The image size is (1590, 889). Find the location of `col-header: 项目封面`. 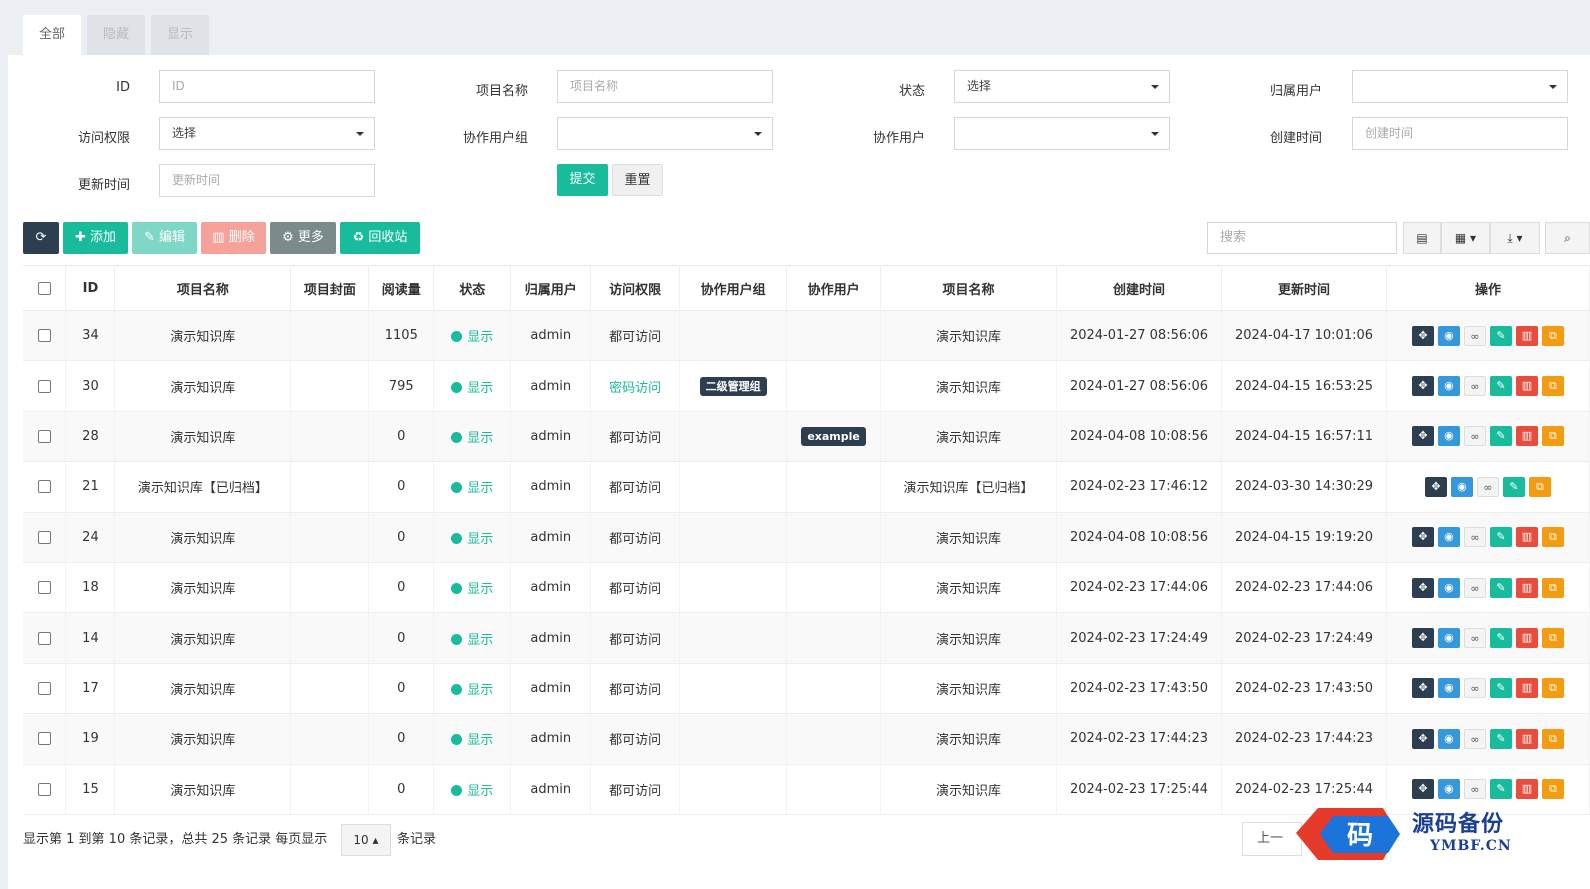

col-header: 项目封面 is located at coordinates (330, 288).